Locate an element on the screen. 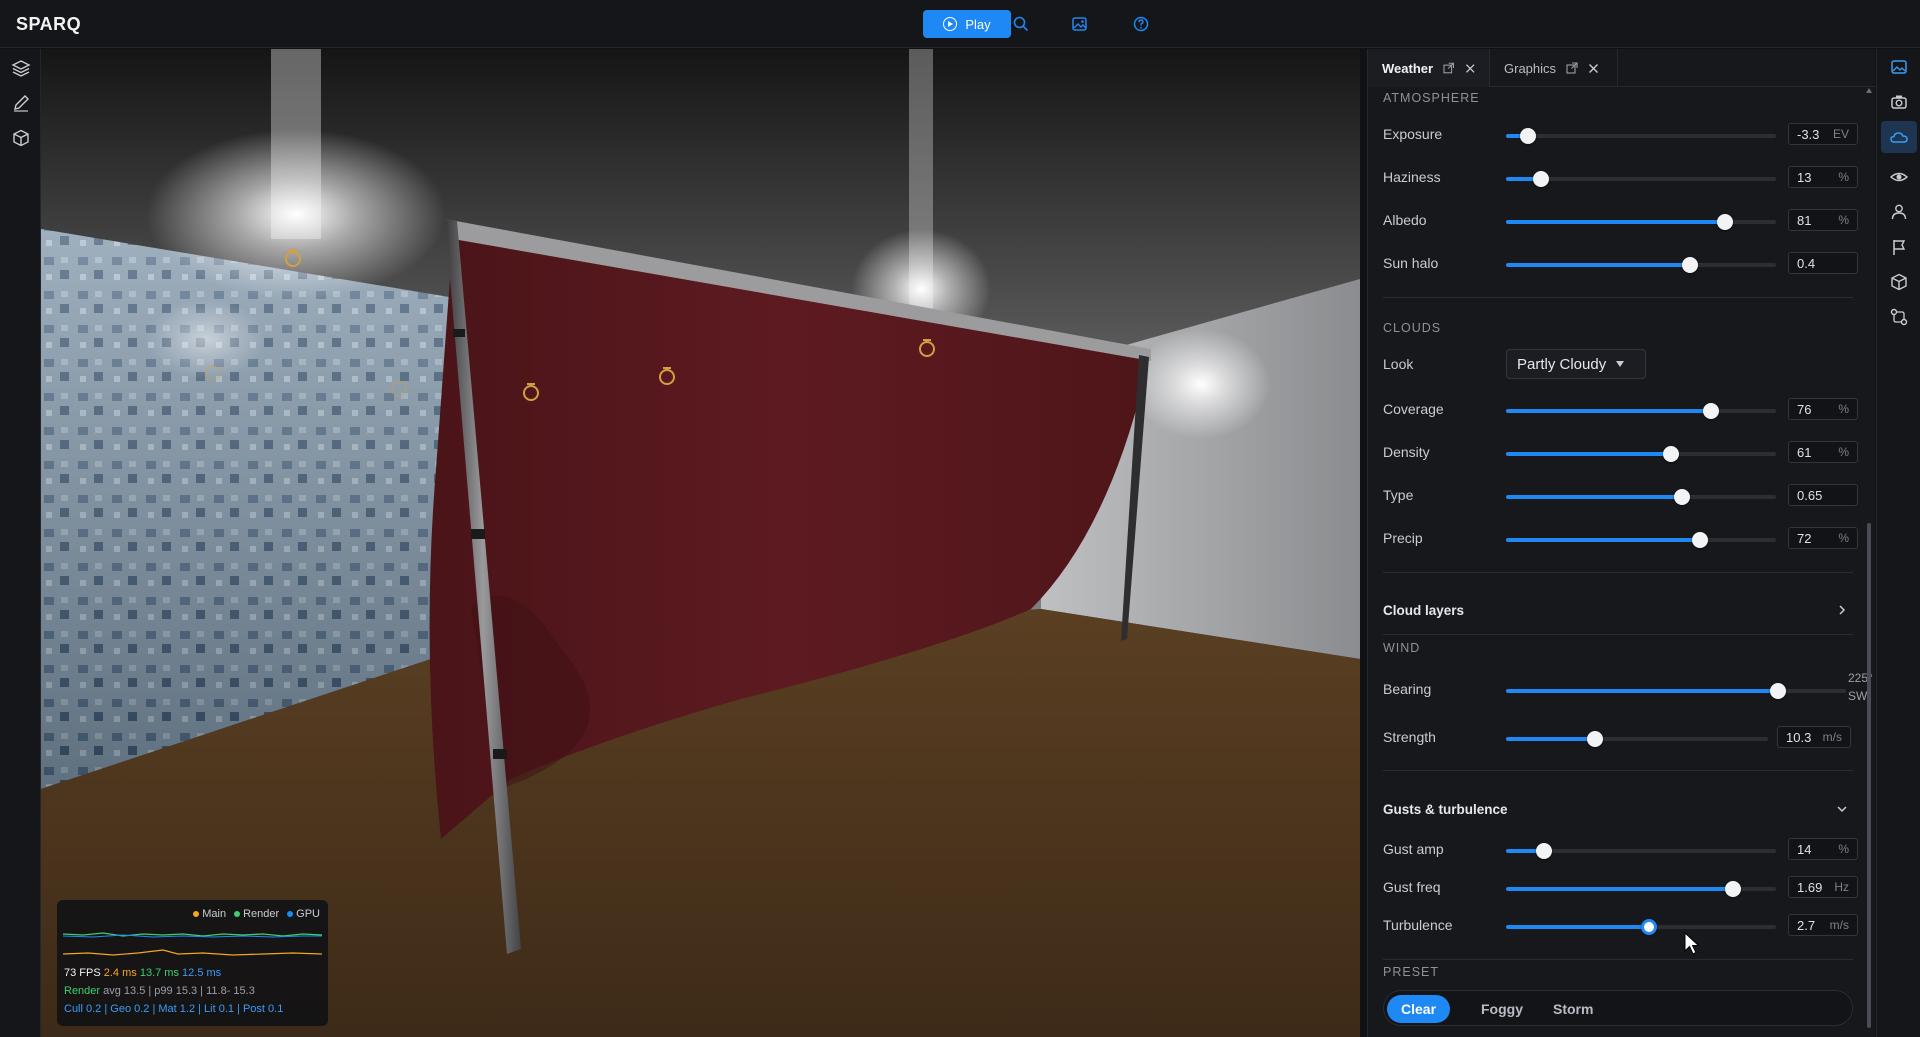 This screenshot has height=1037, width=1920. cloud-layers-toggle: Cloud layers is located at coordinates (1423, 610).